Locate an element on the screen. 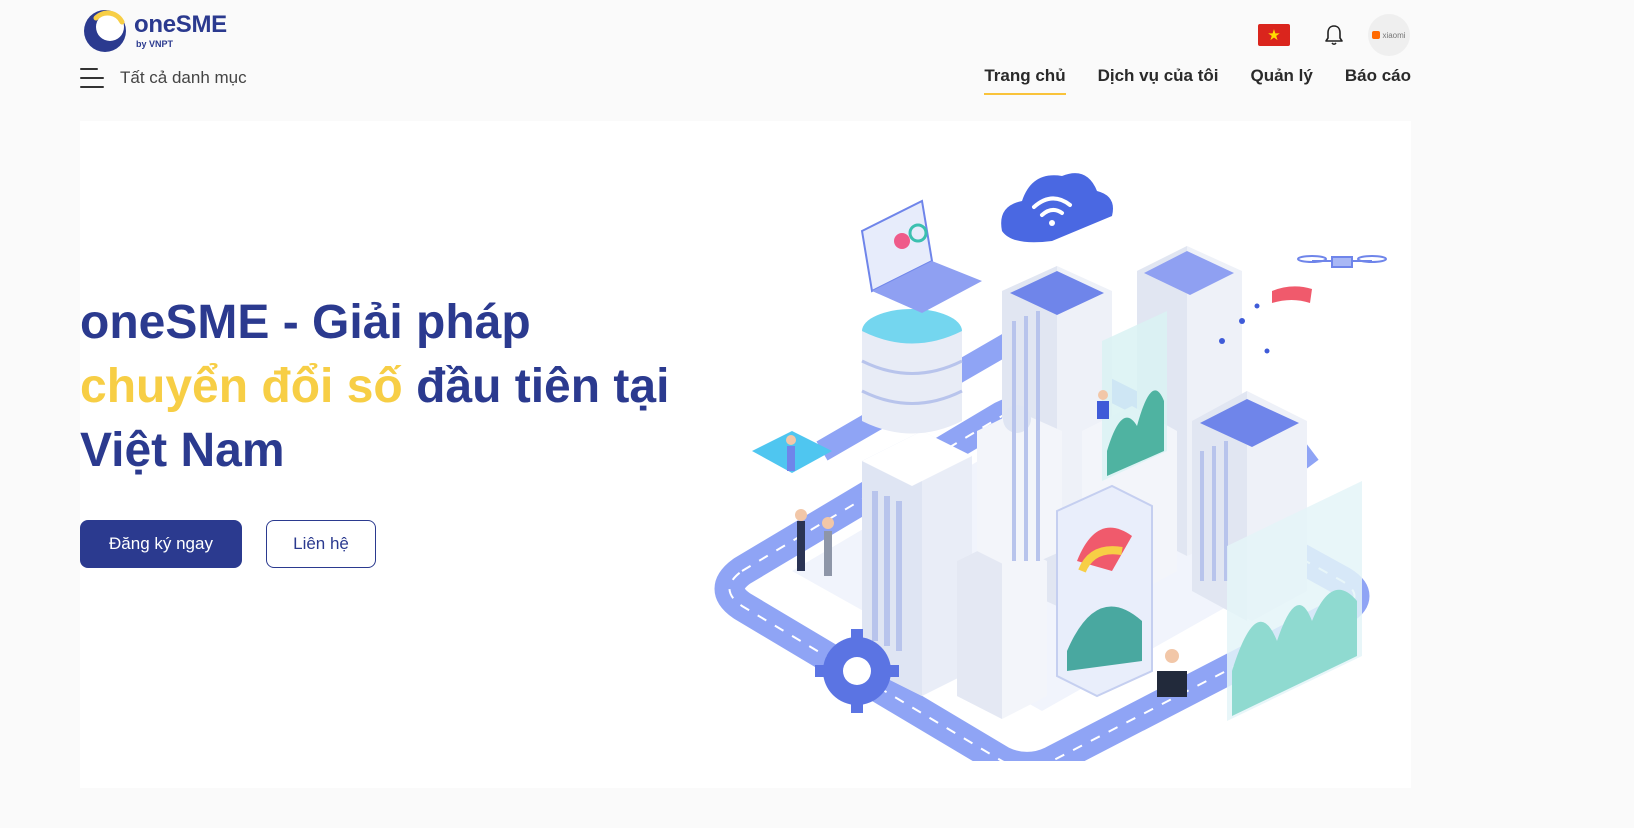 The image size is (1634, 828). all-categories-label: Tất cả danh mục is located at coordinates (183, 77).